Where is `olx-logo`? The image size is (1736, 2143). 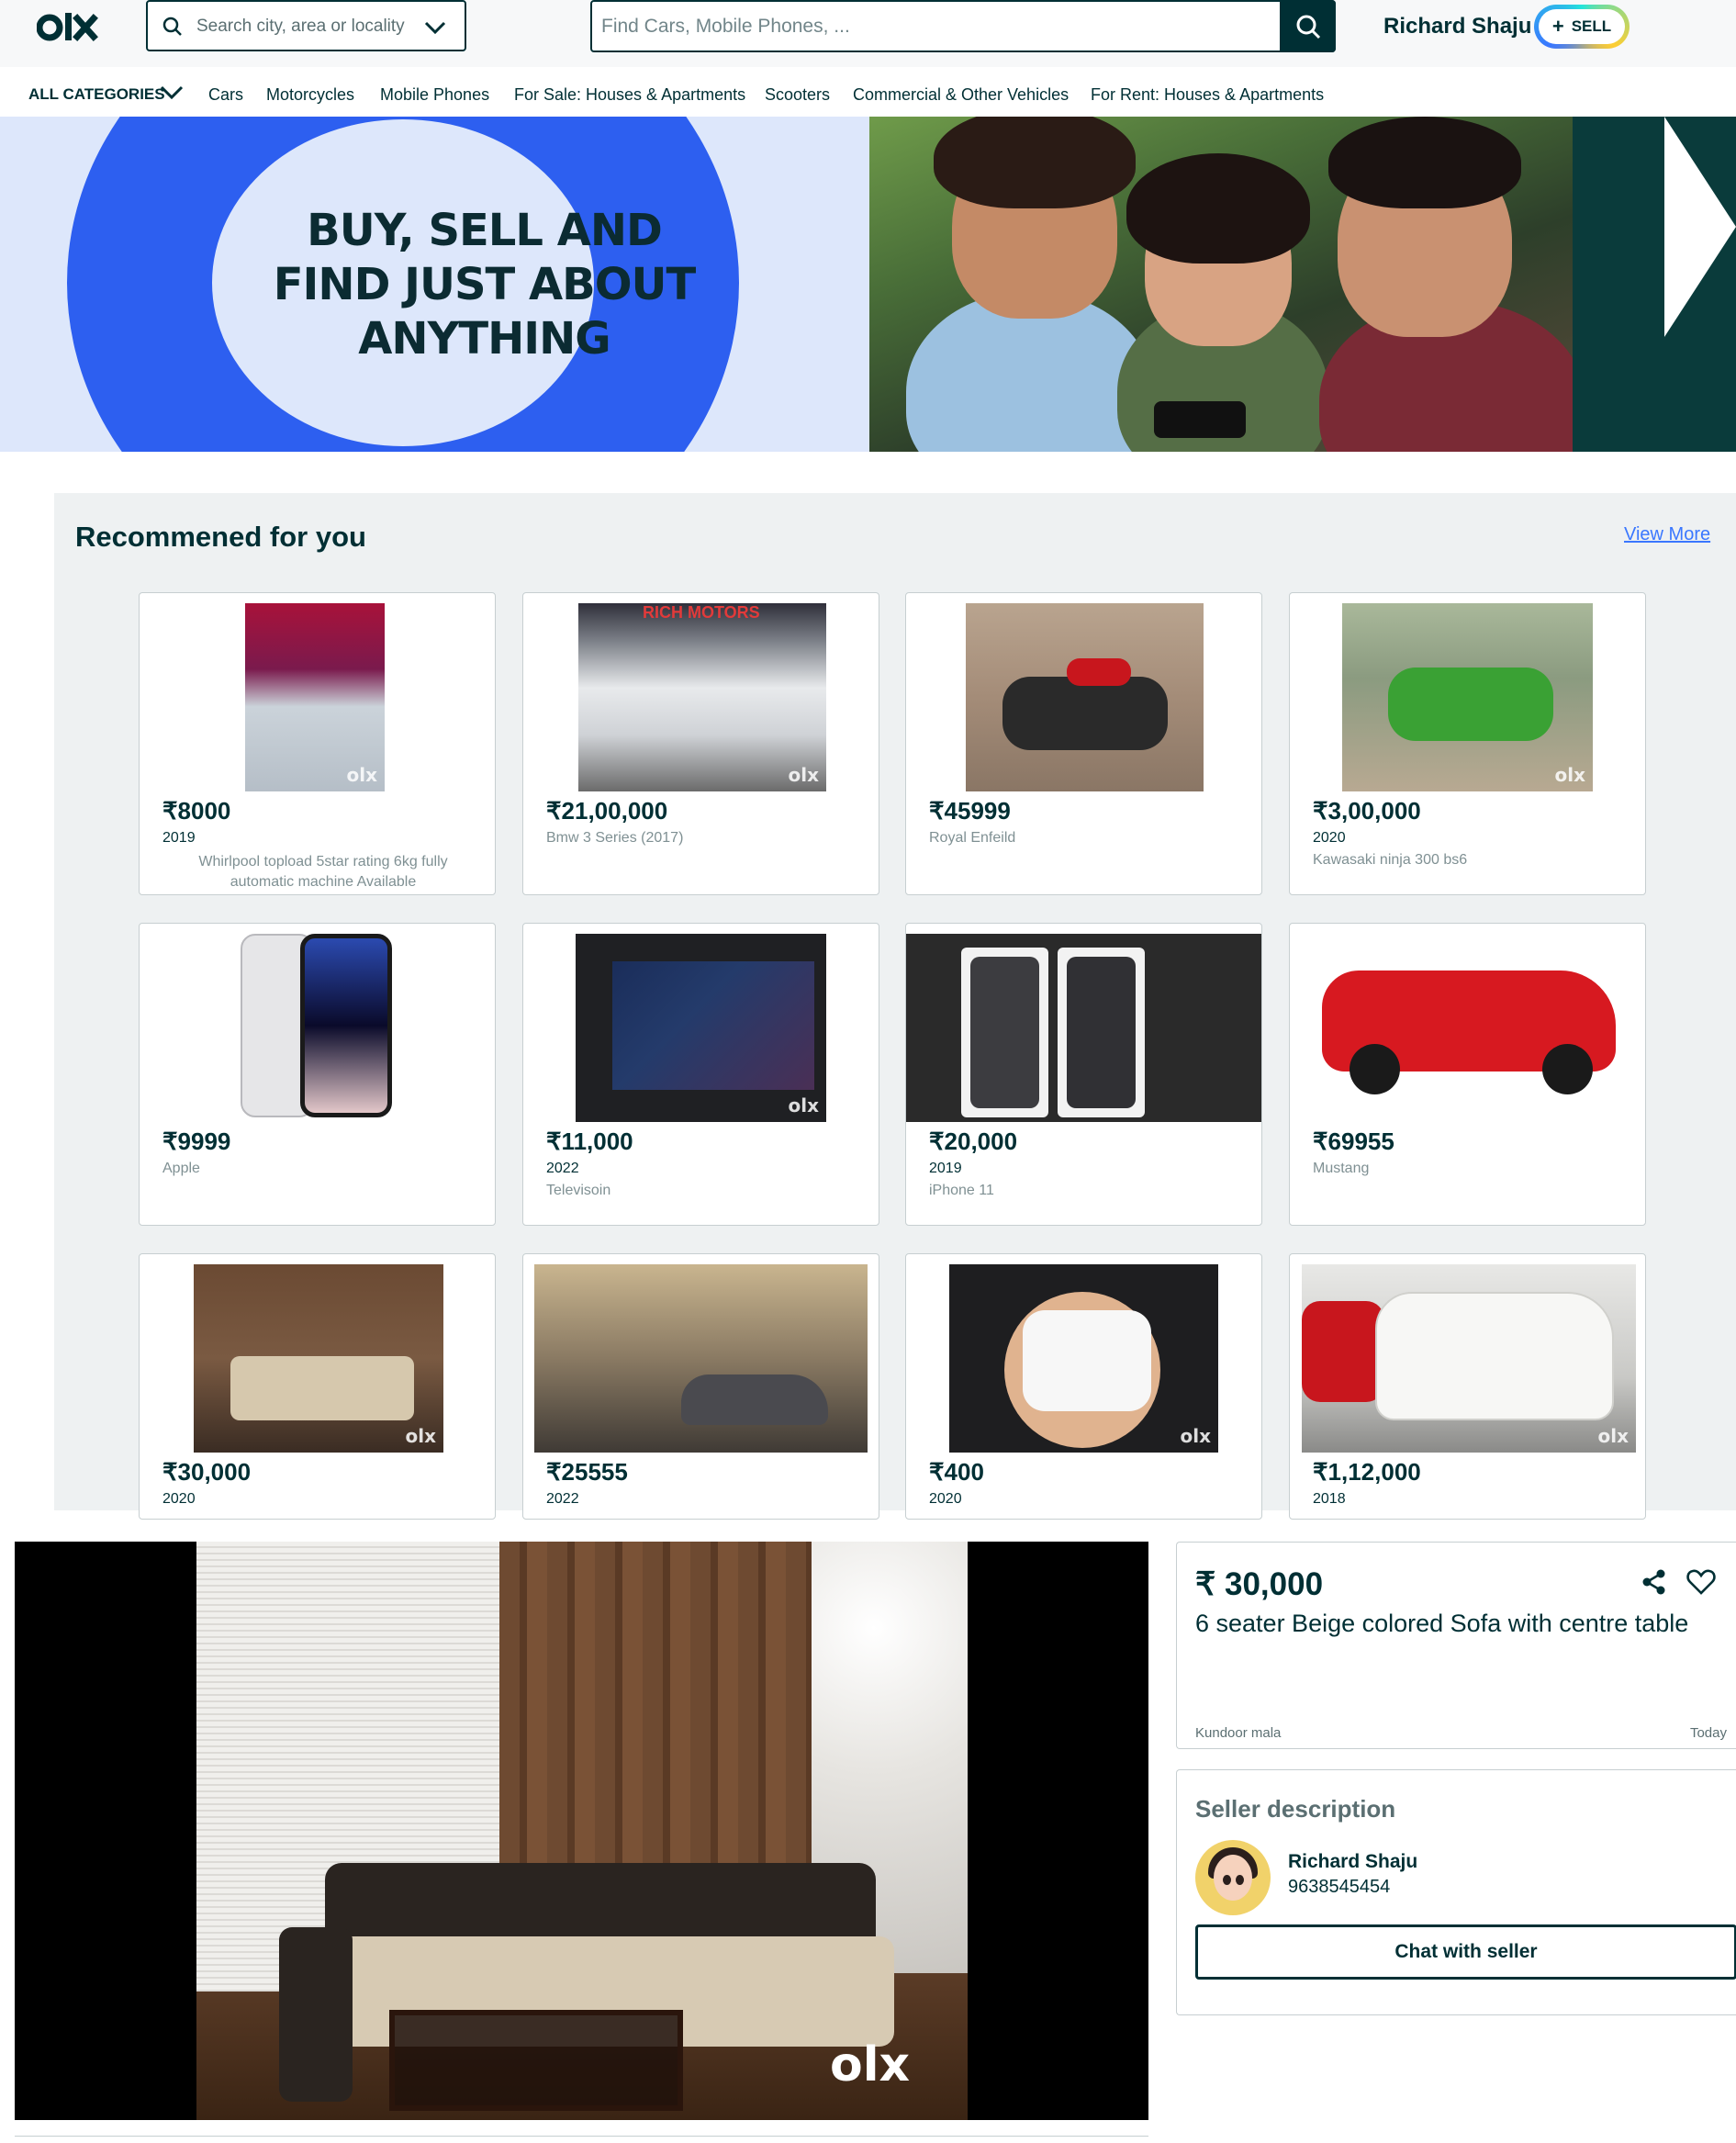
olx-logo is located at coordinates (71, 28).